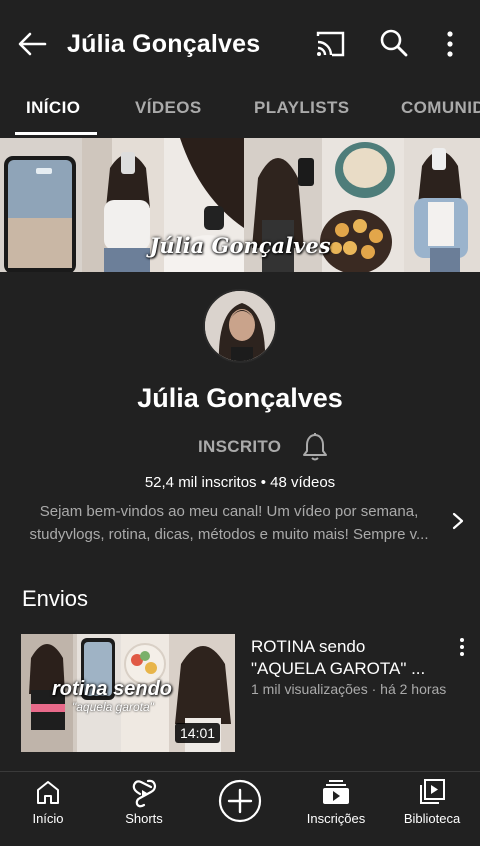  What do you see at coordinates (144, 793) in the screenshot?
I see `shorts-icon` at bounding box center [144, 793].